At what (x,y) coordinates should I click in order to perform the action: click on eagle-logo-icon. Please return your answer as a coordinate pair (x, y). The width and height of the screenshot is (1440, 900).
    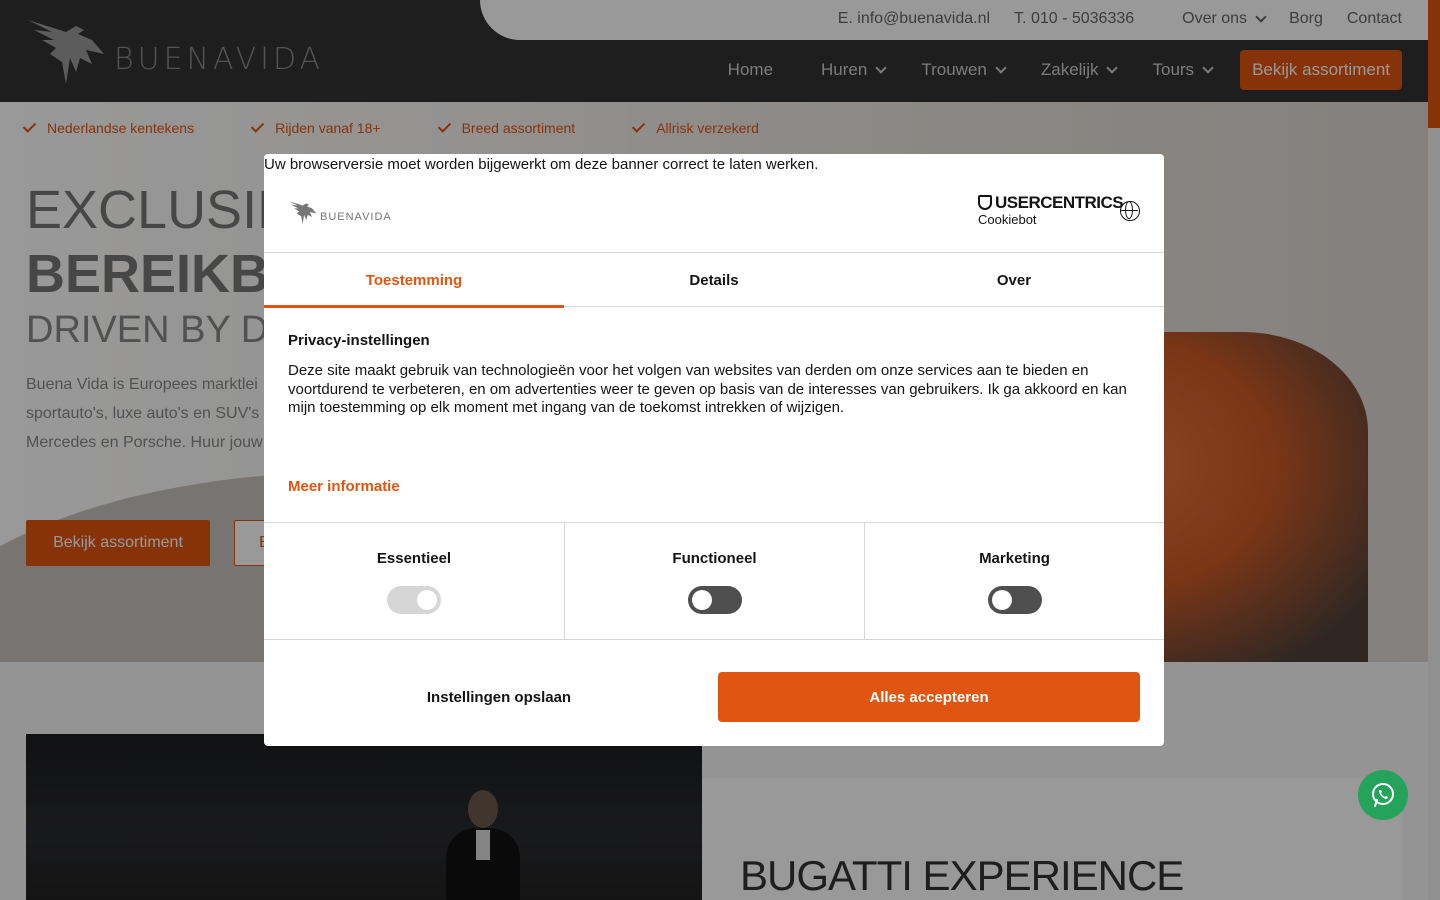
    Looking at the image, I should click on (302, 213).